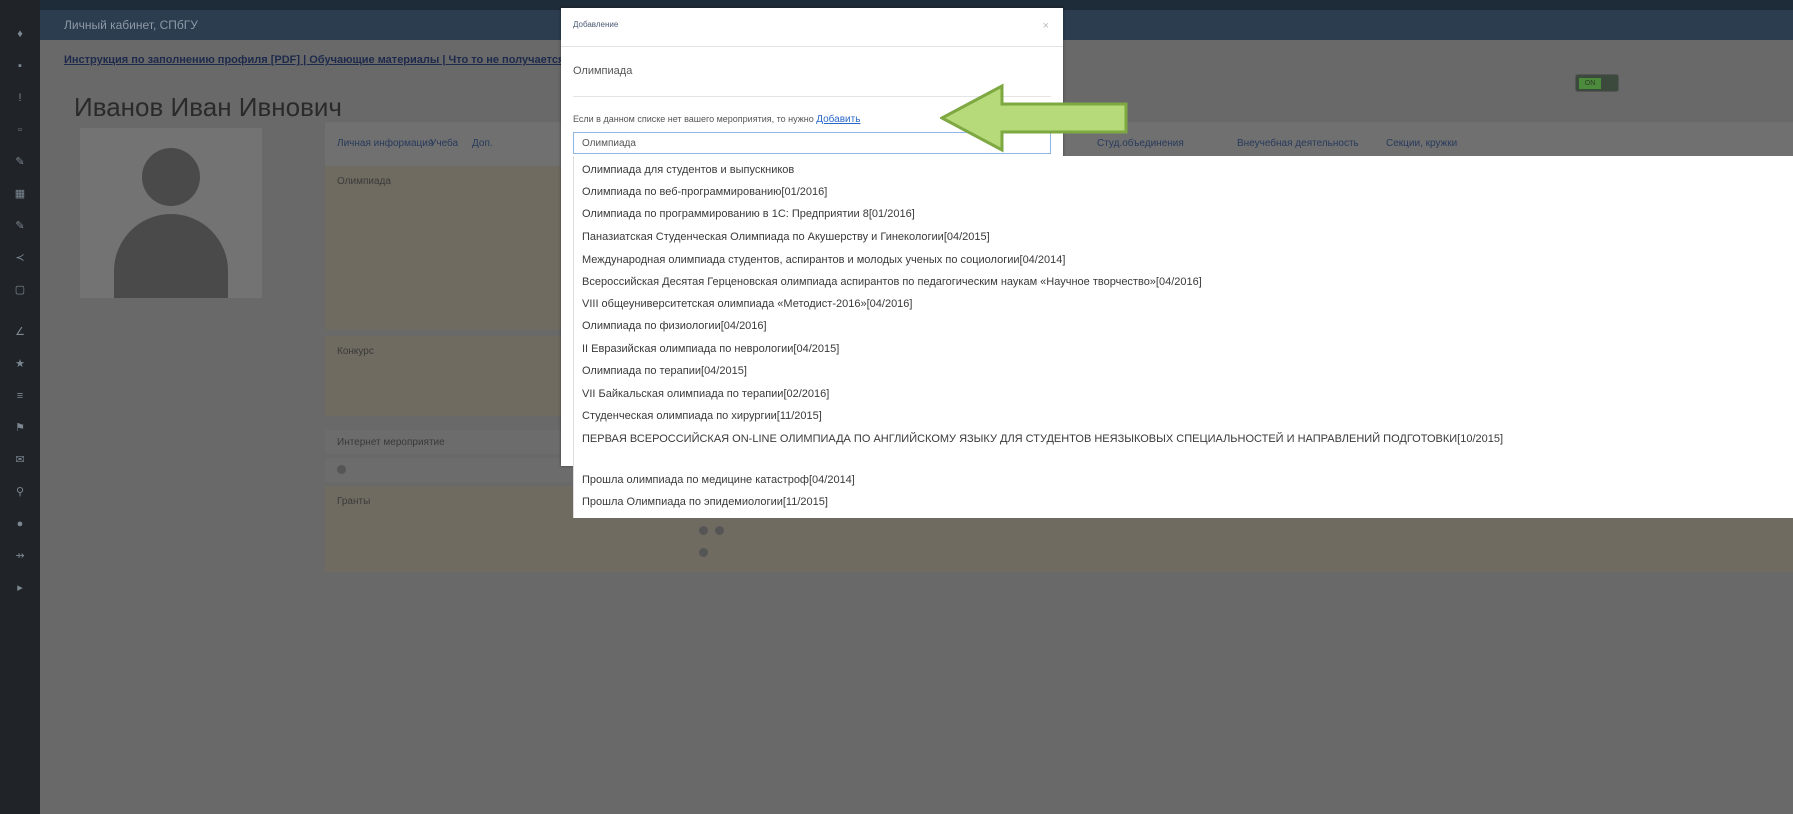  Describe the element at coordinates (20, 364) in the screenshot. I see `star-icon: ★` at that location.